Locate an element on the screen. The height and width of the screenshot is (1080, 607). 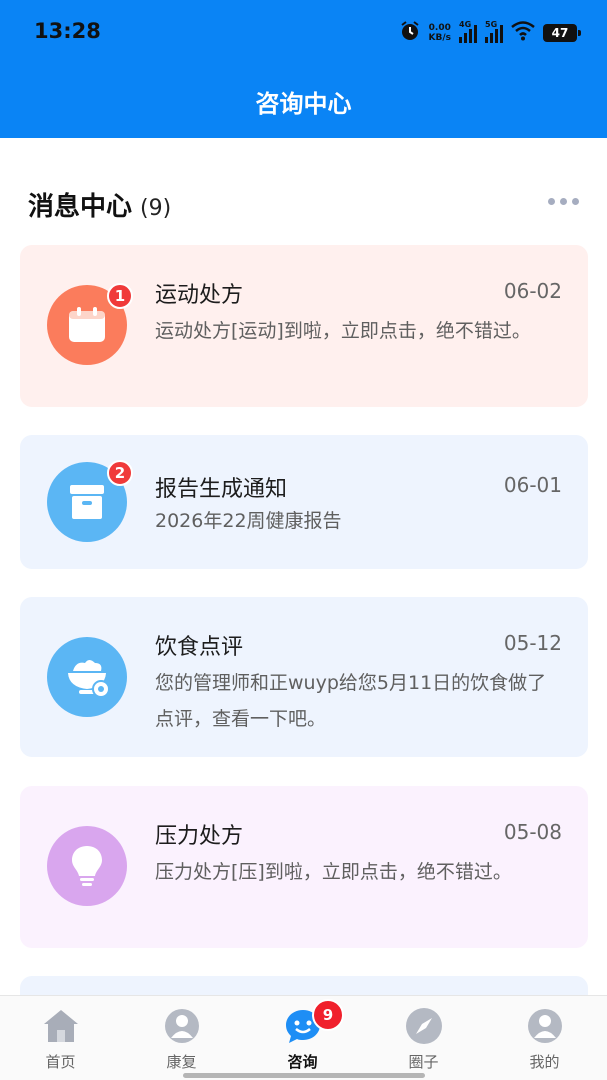
message-card-stress: 压力处方 05-08 压力处方[压]到啦，立即点击，绝不错过。 is located at coordinates (304, 867).